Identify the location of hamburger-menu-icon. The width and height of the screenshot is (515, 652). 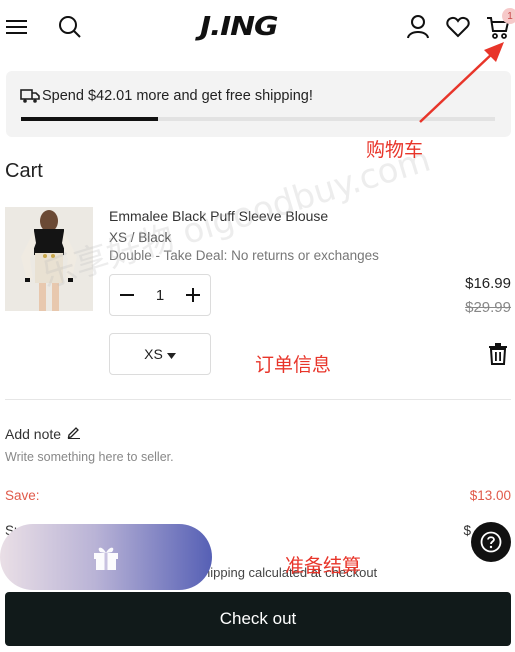
(17, 27).